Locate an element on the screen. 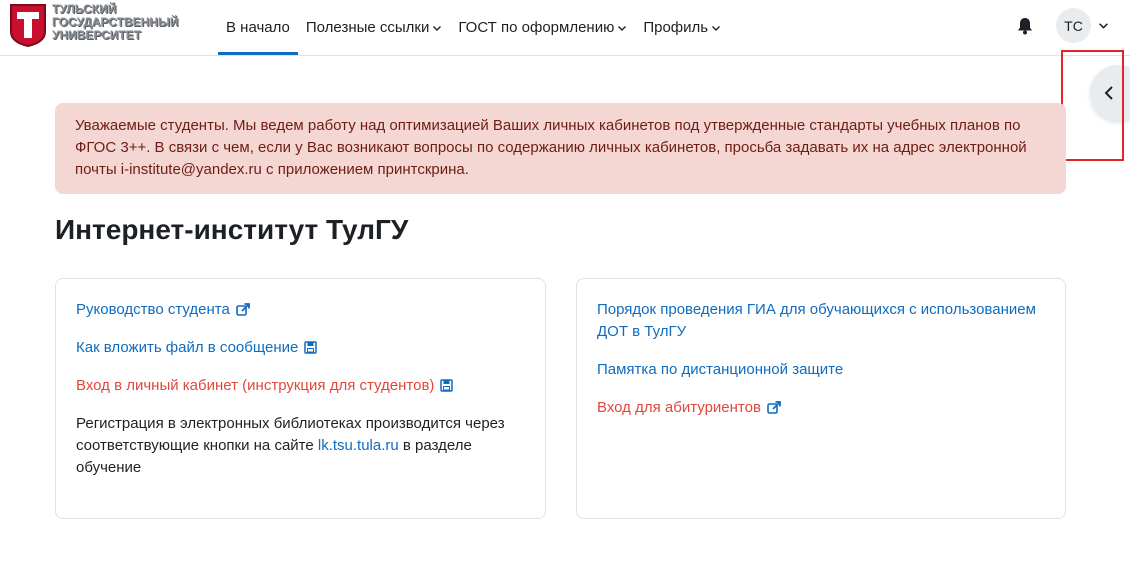  logo-text: Тульский государственный университет is located at coordinates (115, 22).